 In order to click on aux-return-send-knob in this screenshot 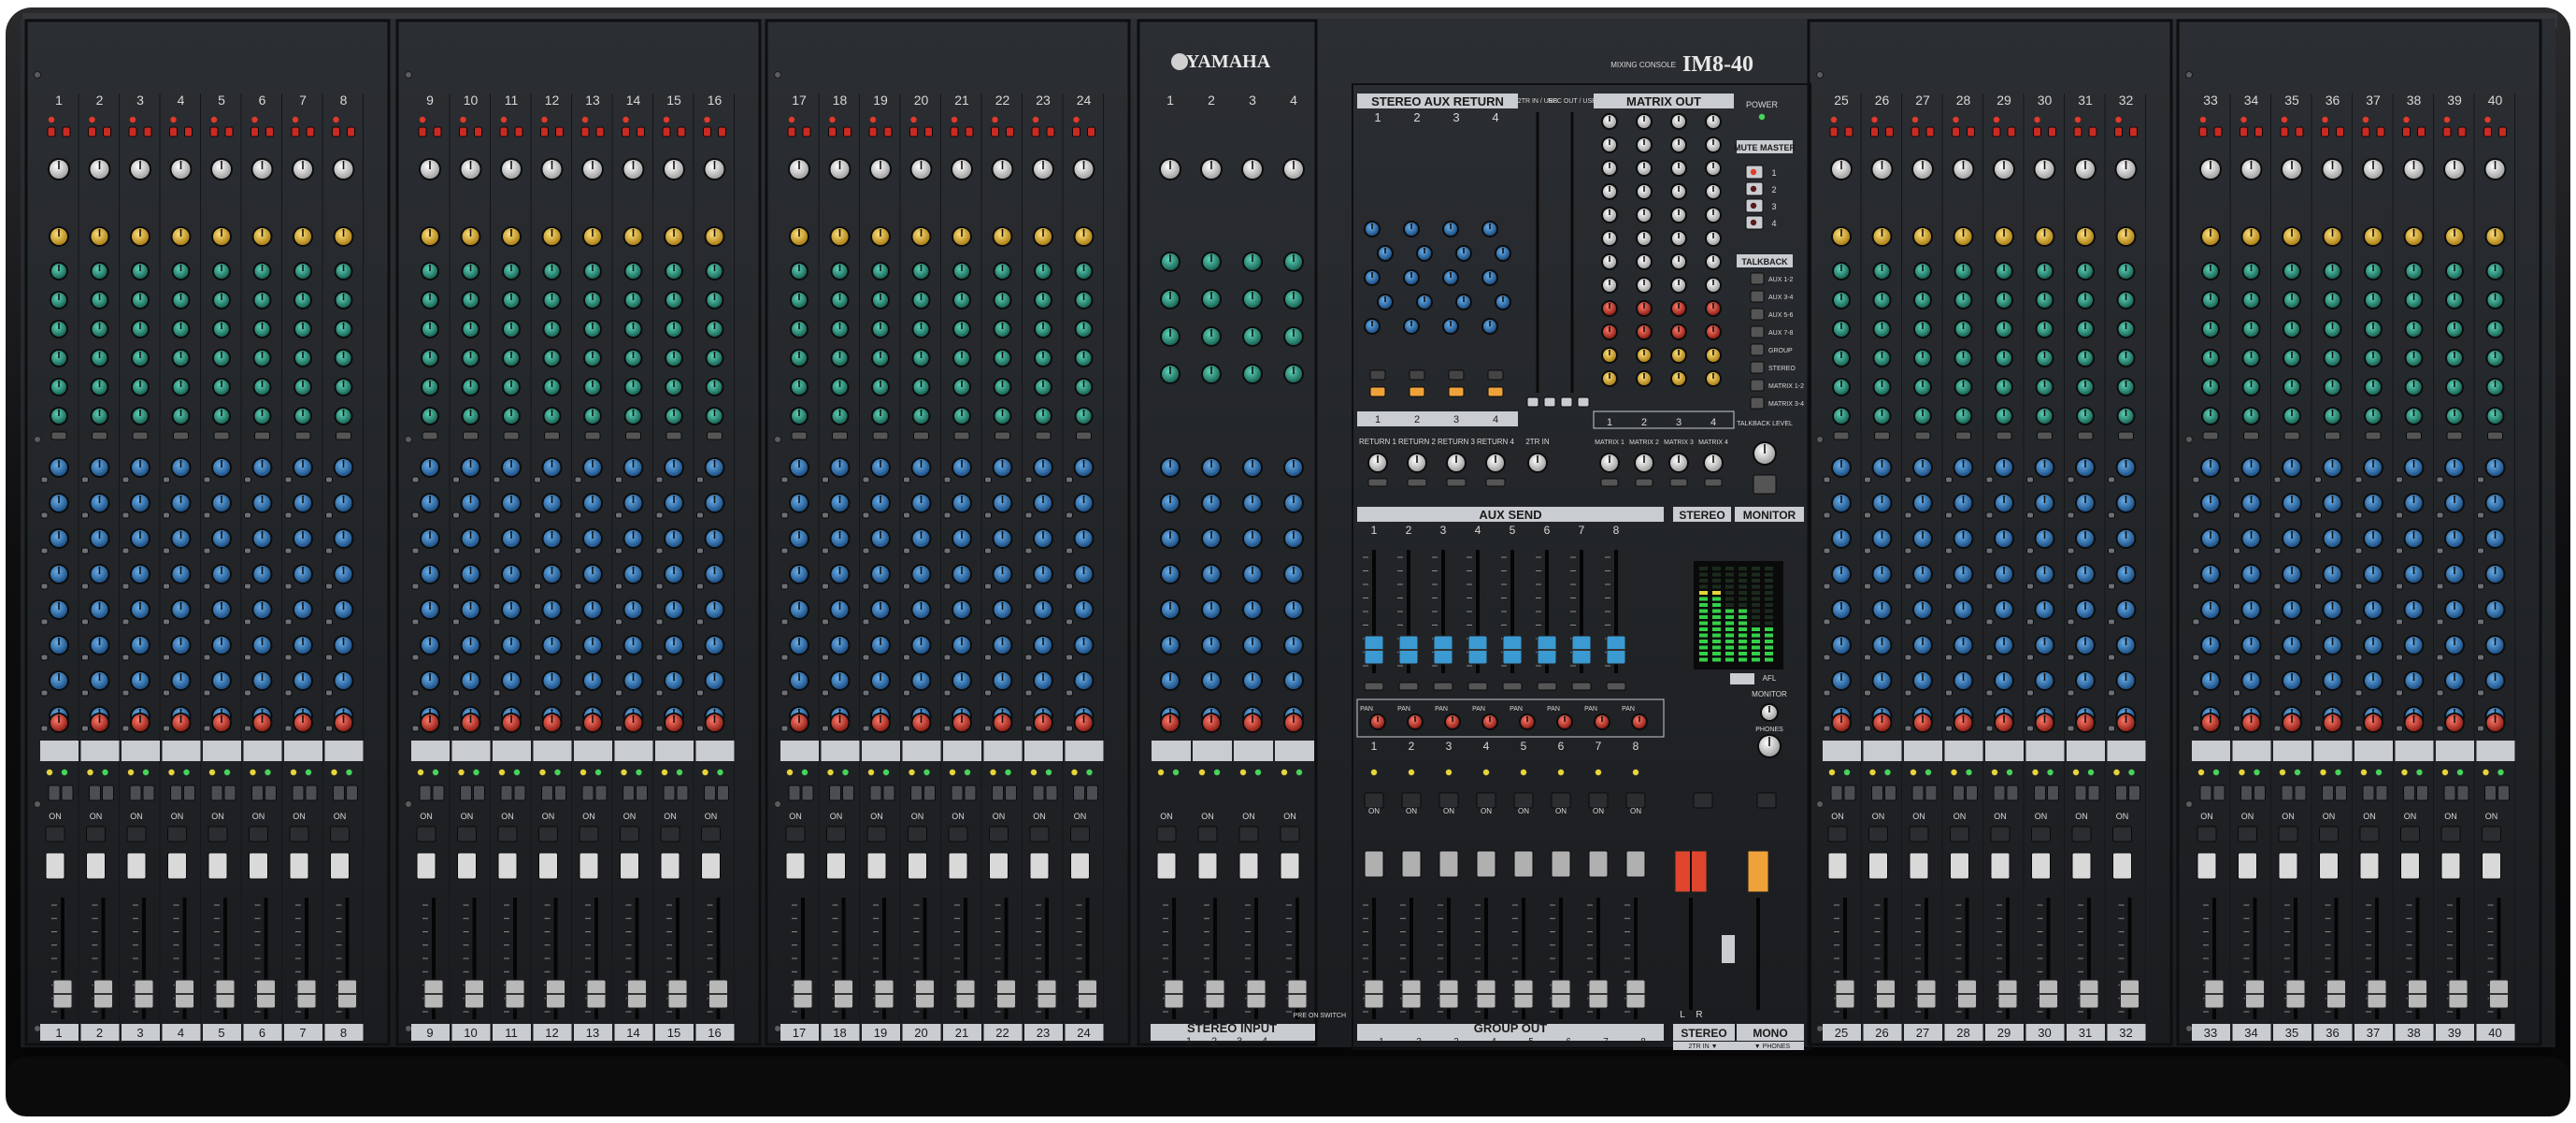, I will do `click(1372, 277)`.